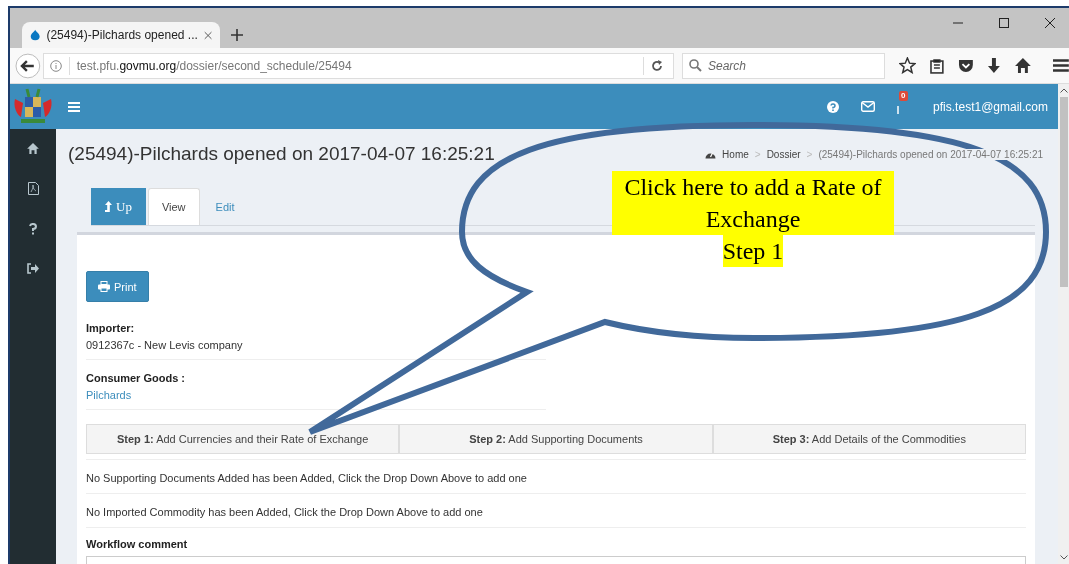 This screenshot has height=564, width=1069. Describe the element at coordinates (137, 544) in the screenshot. I see `workflow-comment-label: Workflow comment` at that location.